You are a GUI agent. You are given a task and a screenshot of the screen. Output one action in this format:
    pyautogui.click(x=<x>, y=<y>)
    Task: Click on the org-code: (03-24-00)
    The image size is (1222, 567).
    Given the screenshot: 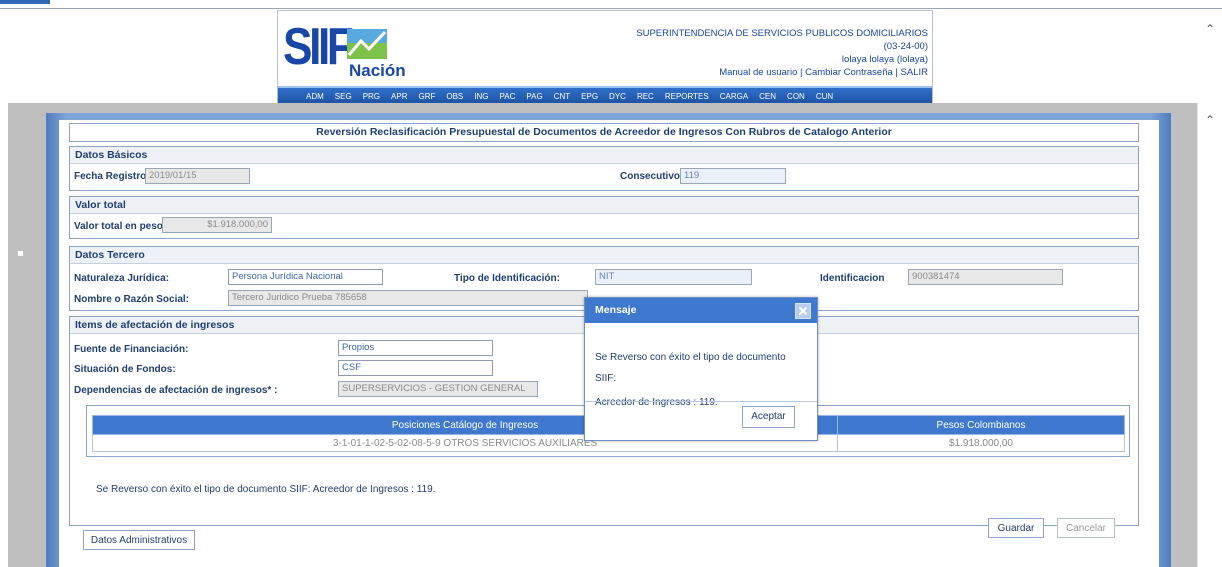 What is the action you would take?
    pyautogui.click(x=905, y=46)
    